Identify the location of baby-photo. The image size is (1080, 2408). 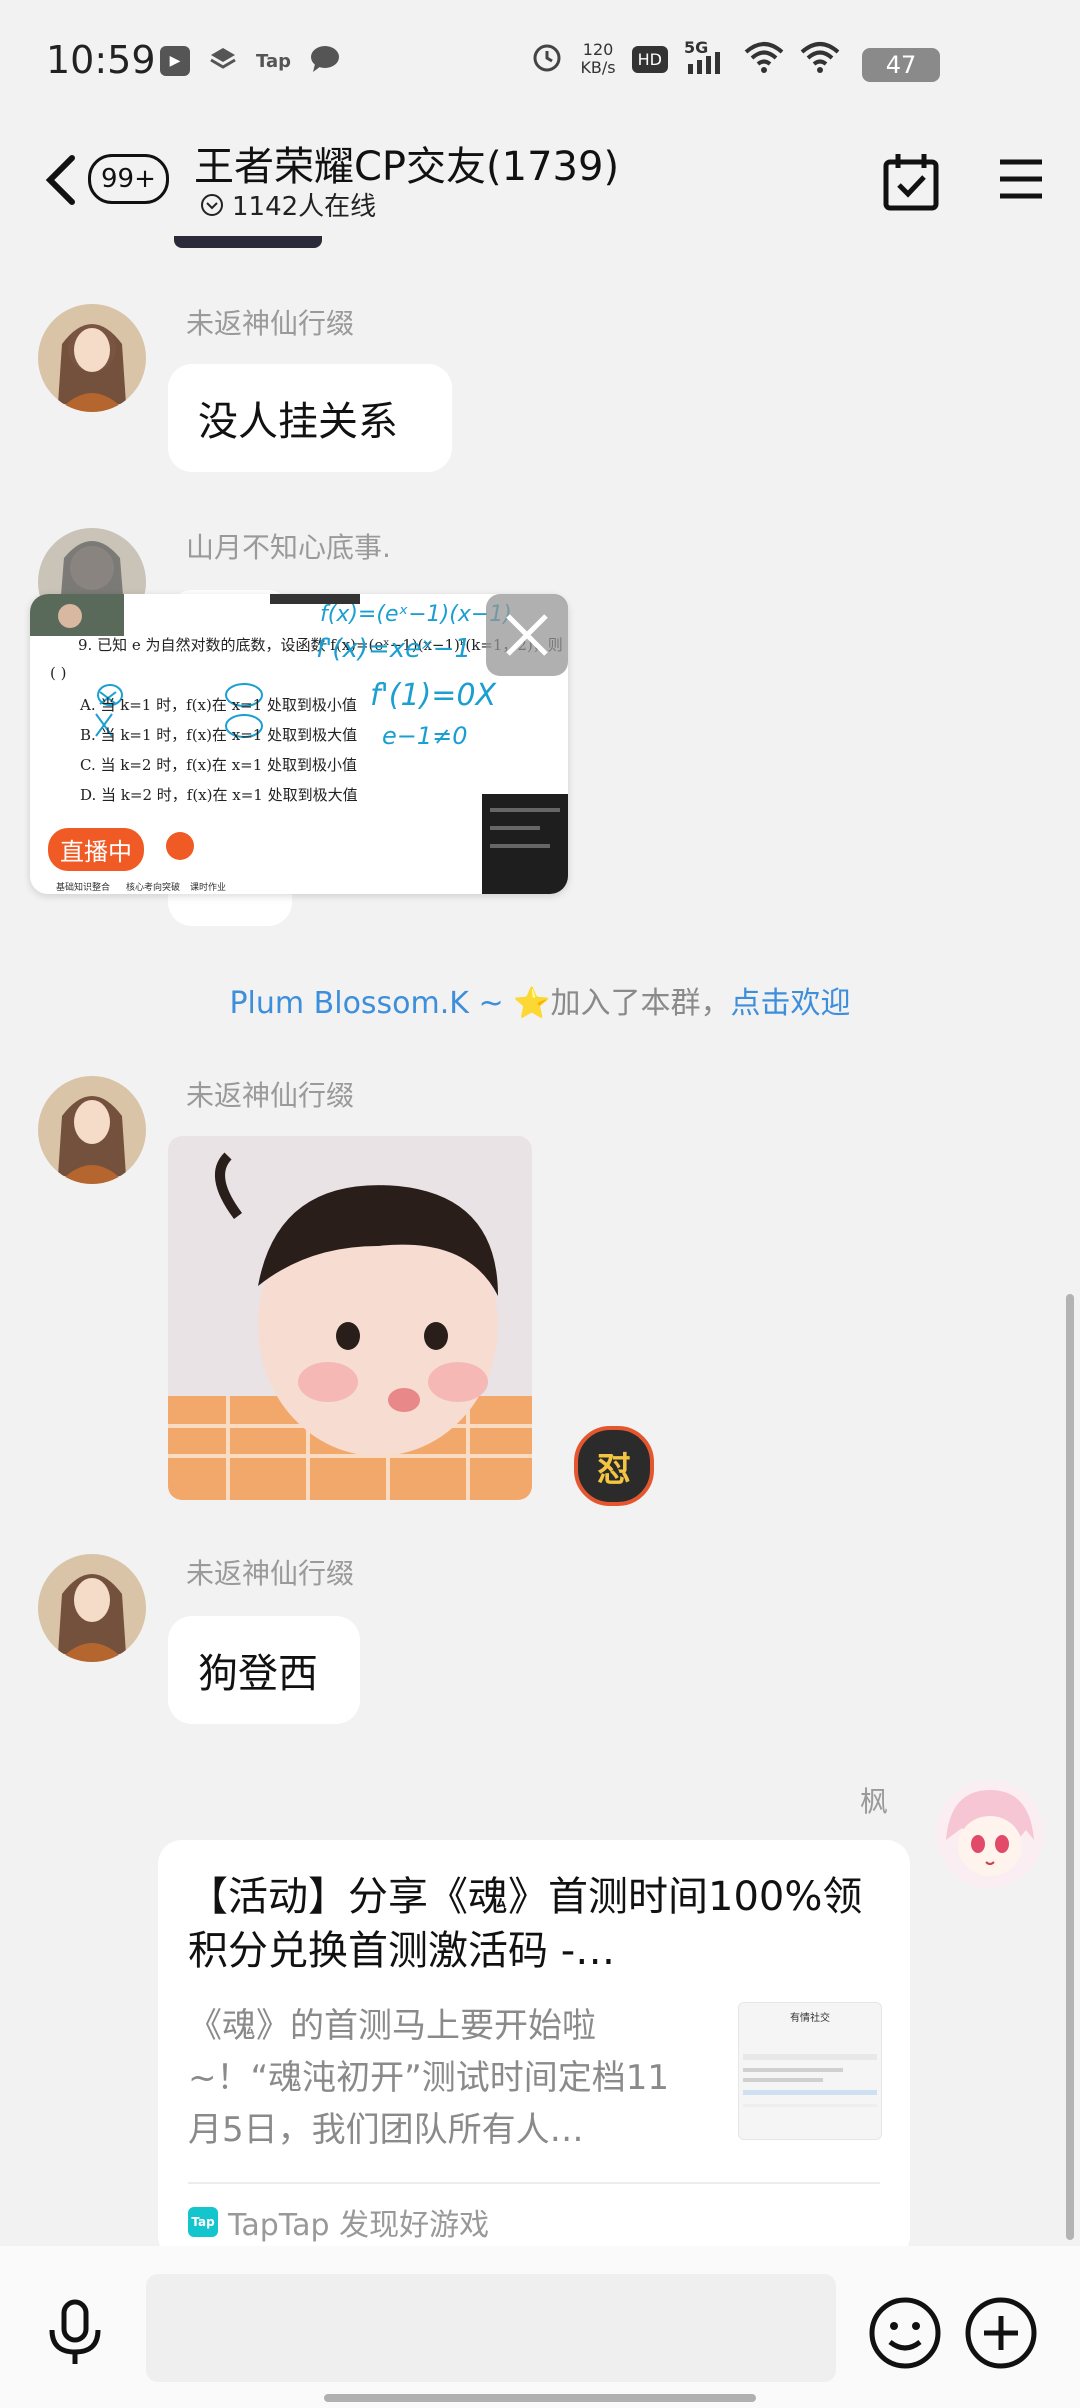
(350, 1318).